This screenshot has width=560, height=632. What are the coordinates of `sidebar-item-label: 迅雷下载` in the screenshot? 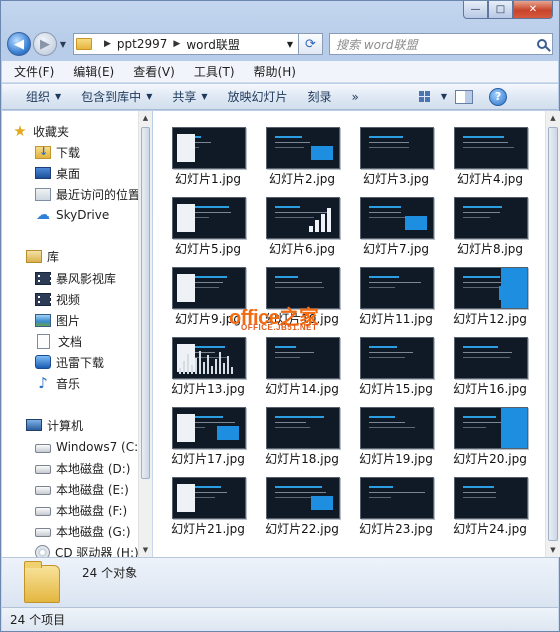 It's located at (80, 362).